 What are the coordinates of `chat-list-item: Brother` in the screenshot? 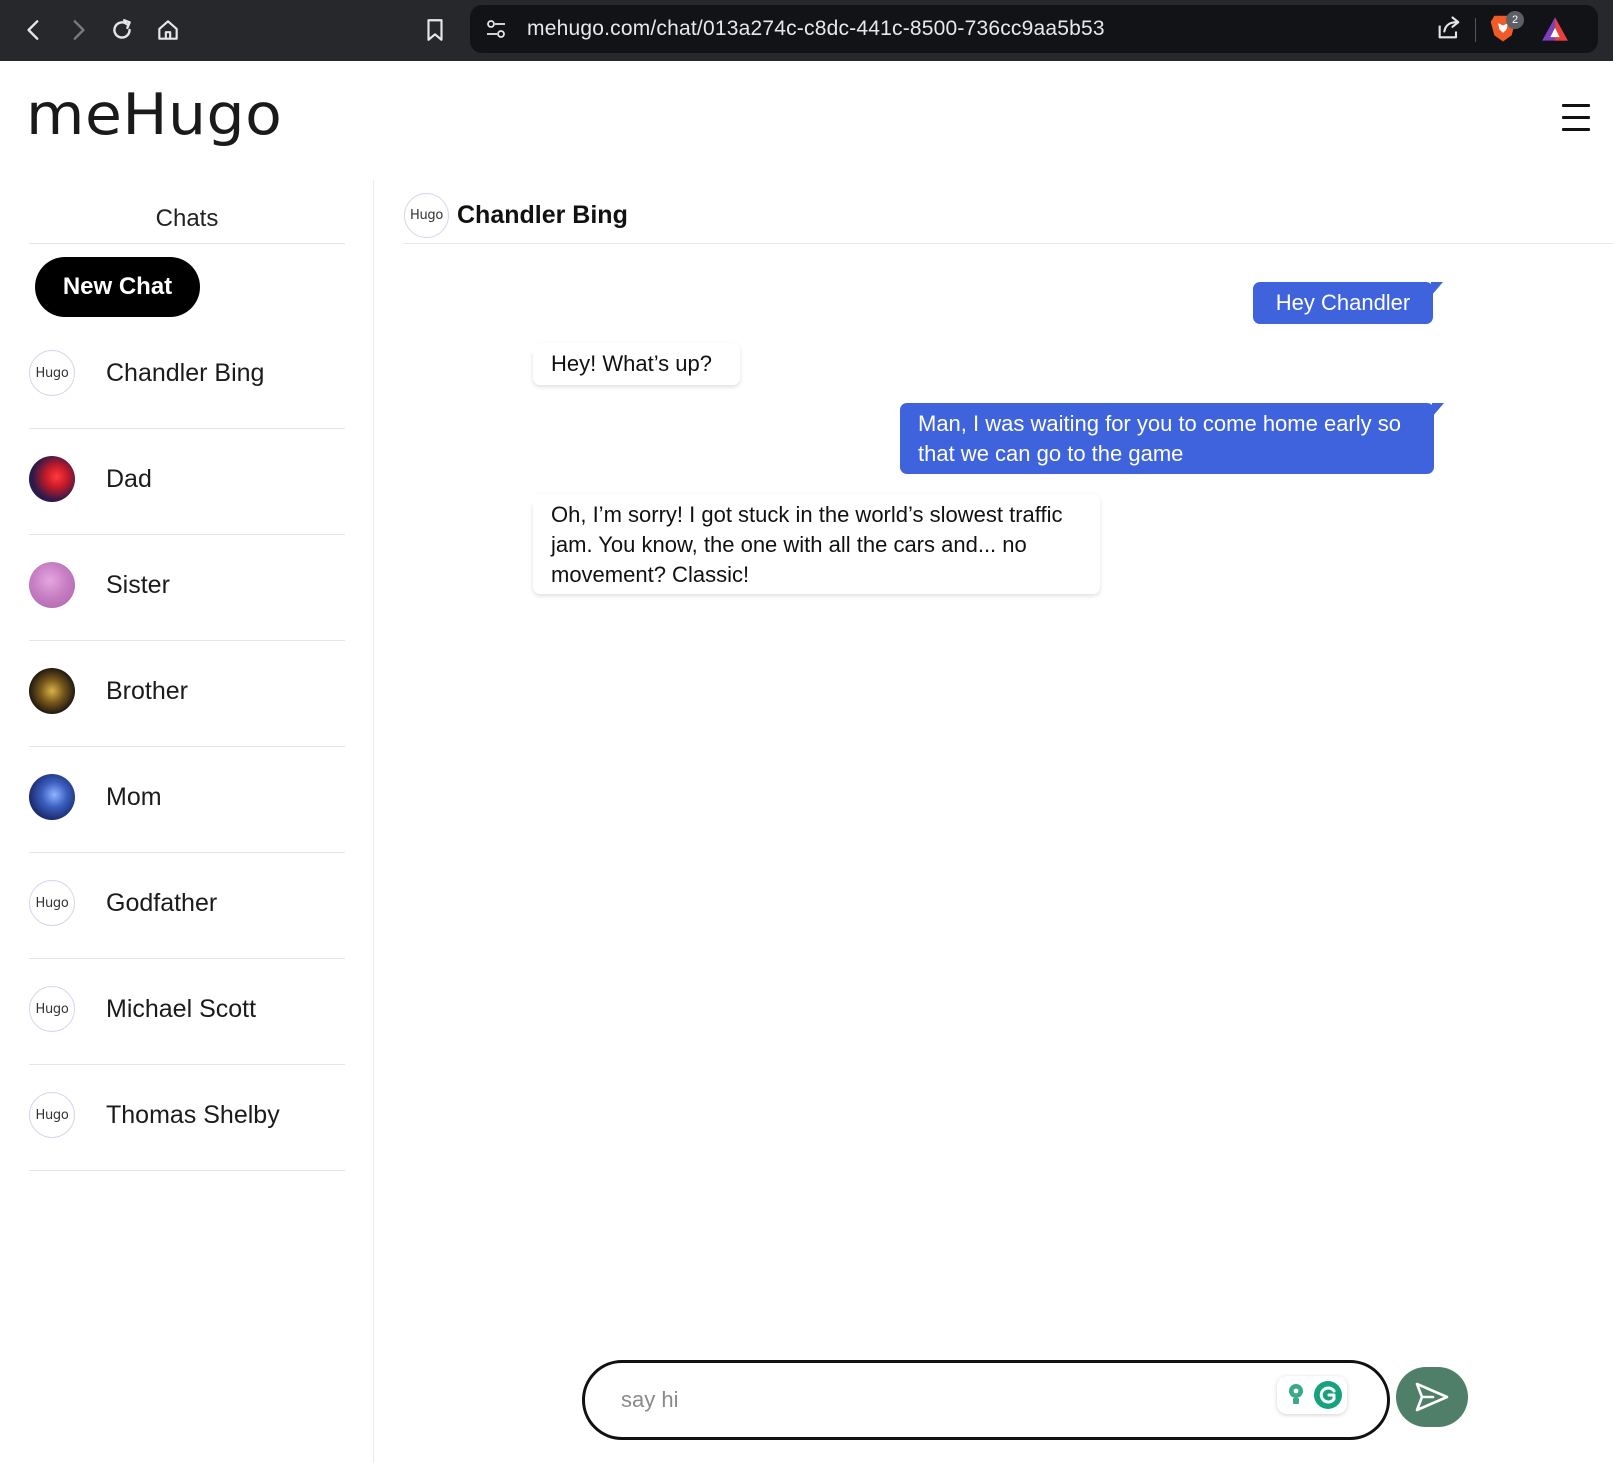 It's located at (187, 694).